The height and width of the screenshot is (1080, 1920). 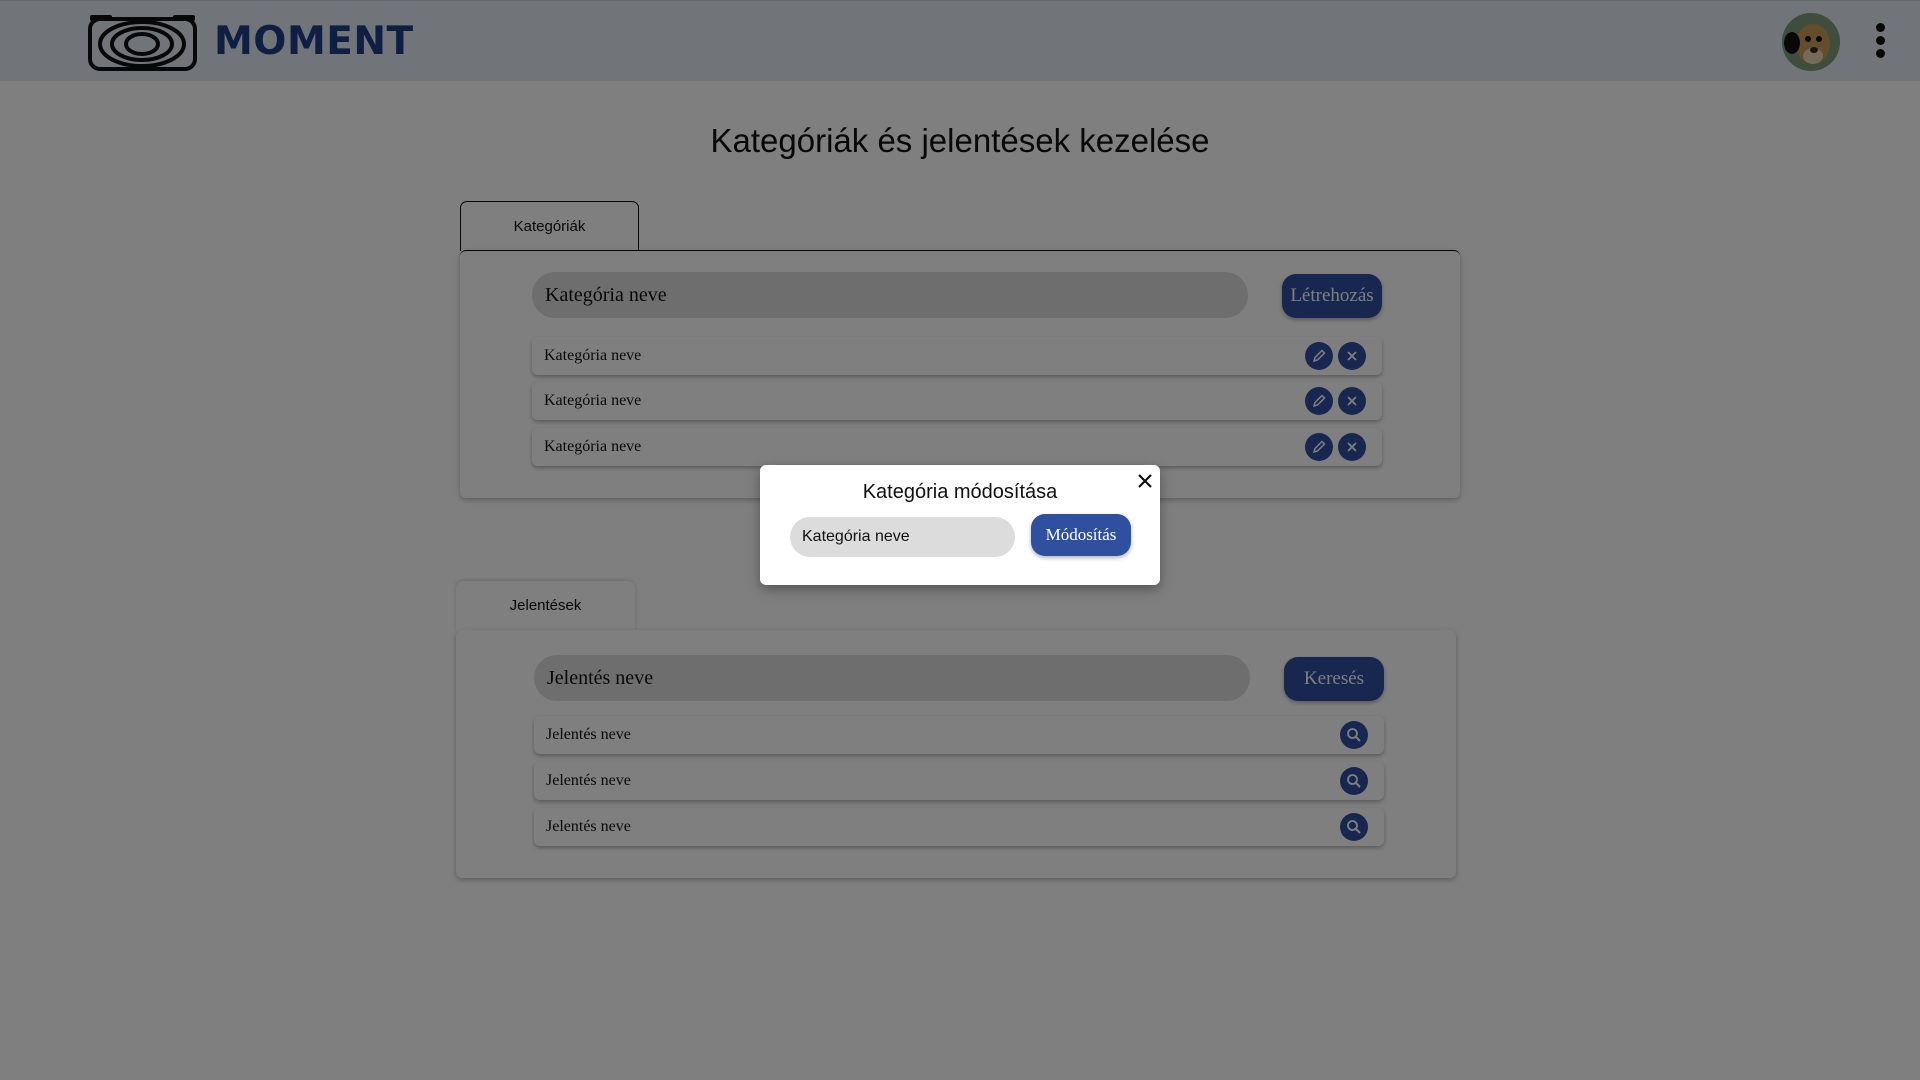 I want to click on category-name-field, so click(x=902, y=537).